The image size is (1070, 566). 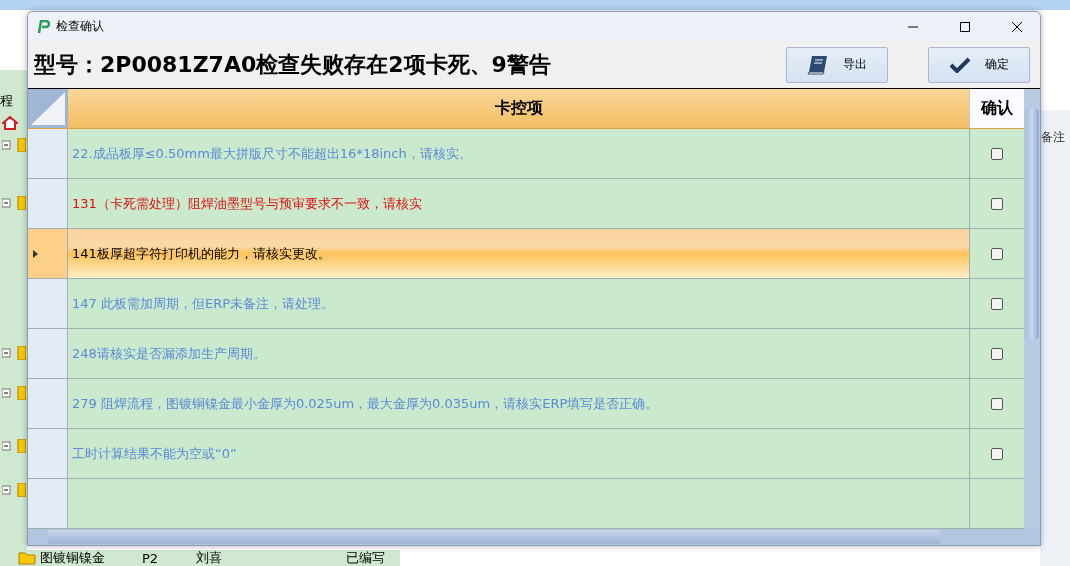 What do you see at coordinates (43, 26) in the screenshot?
I see `app-logo-icon` at bounding box center [43, 26].